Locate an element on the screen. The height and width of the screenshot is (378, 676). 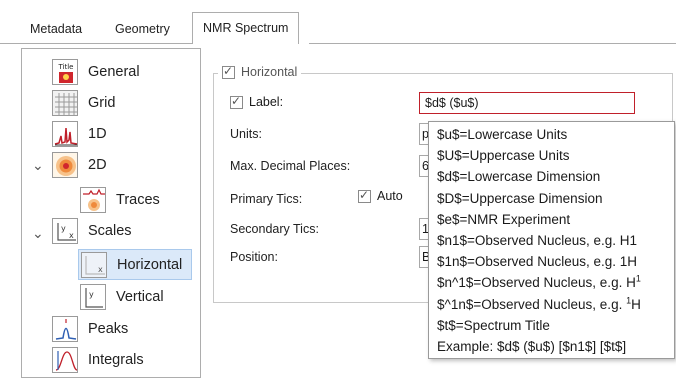
popup-item: Example: $d$ ($u$) [$n1$] [$t$] is located at coordinates (532, 346).